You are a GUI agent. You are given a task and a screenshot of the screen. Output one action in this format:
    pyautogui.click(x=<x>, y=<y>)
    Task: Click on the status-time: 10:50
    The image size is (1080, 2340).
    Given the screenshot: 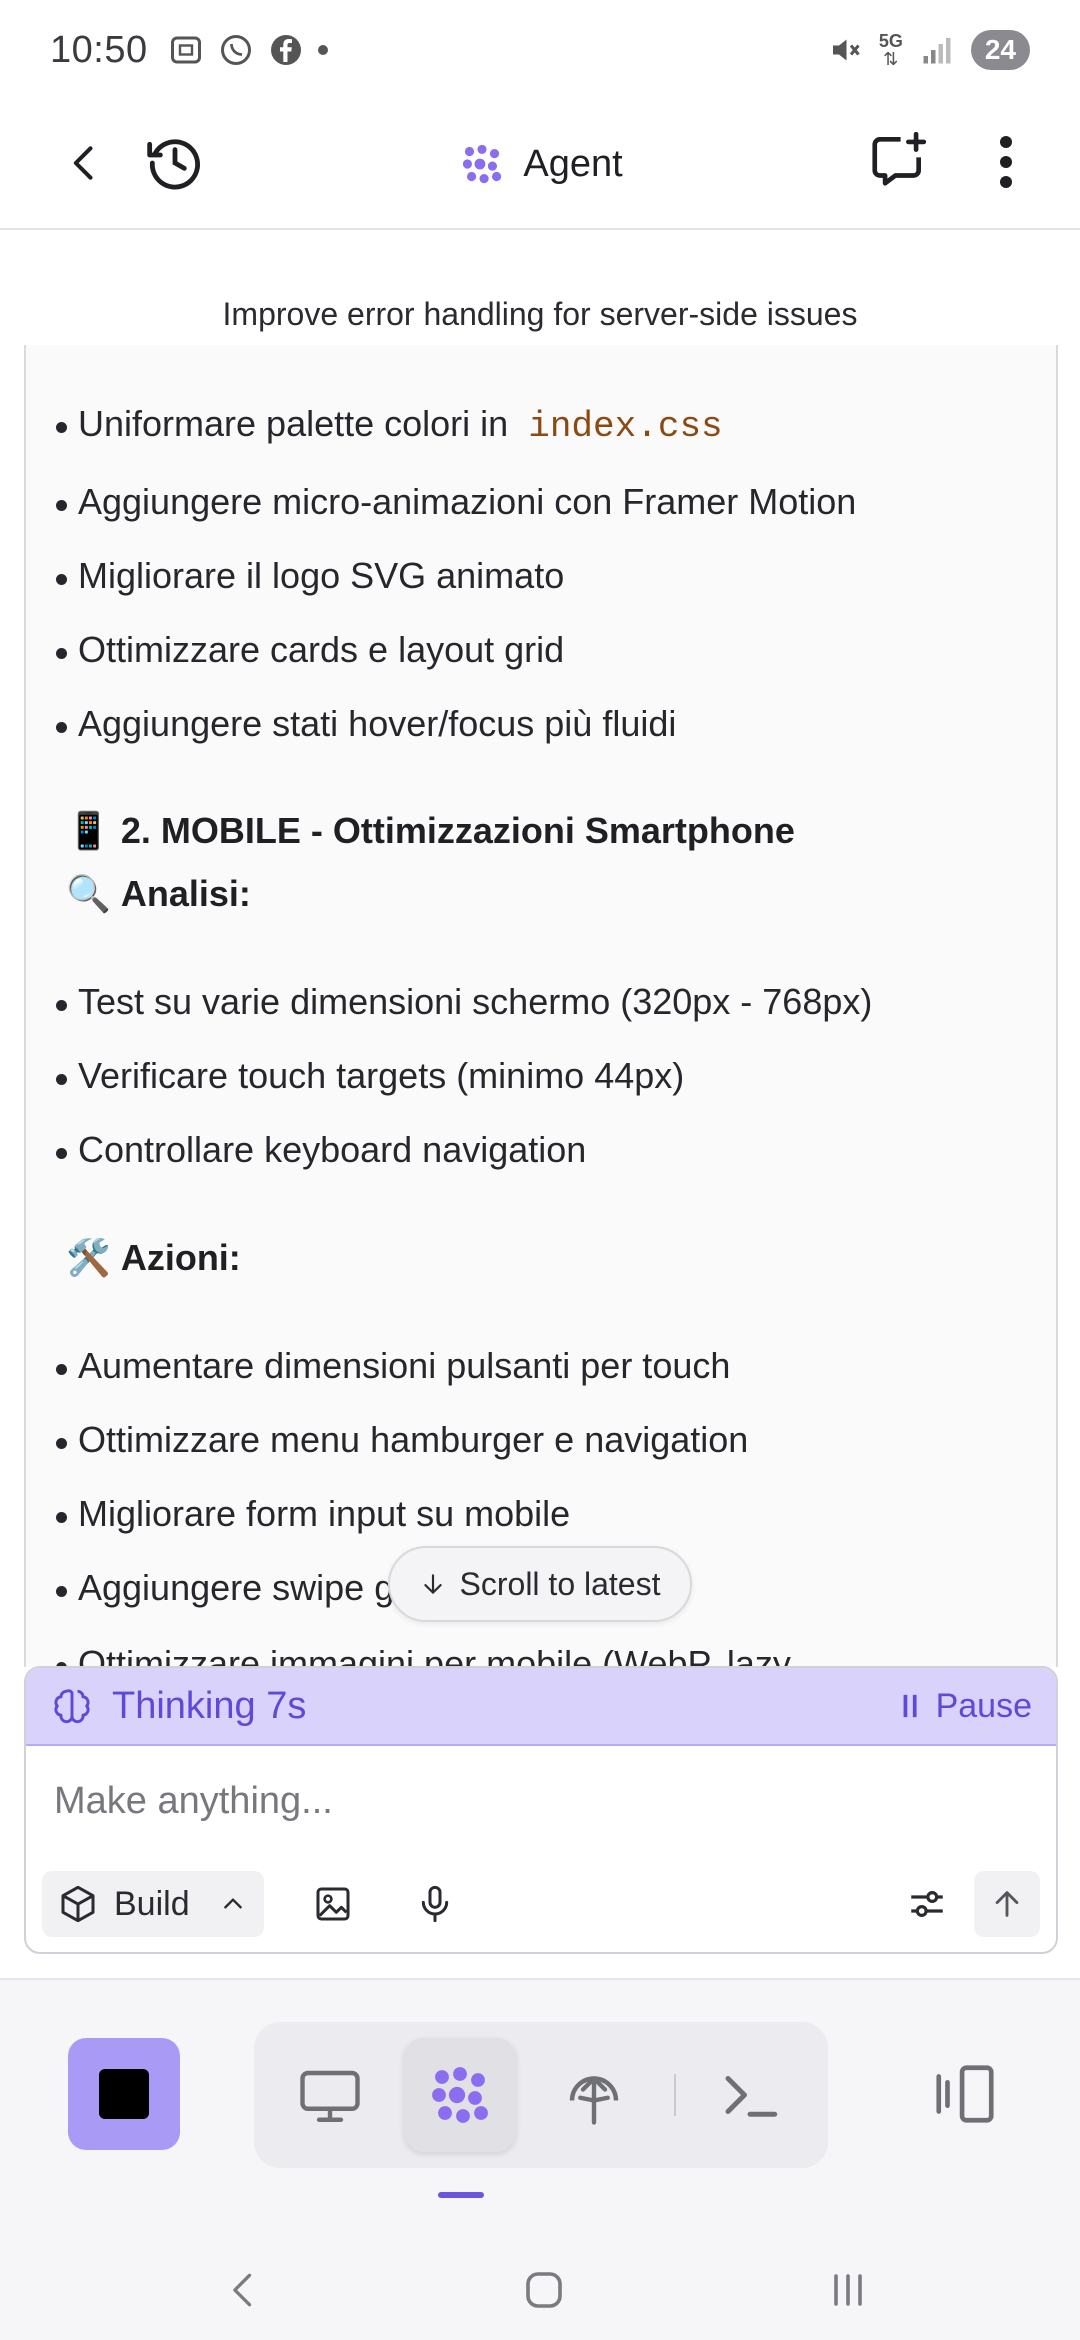 What is the action you would take?
    pyautogui.click(x=99, y=49)
    